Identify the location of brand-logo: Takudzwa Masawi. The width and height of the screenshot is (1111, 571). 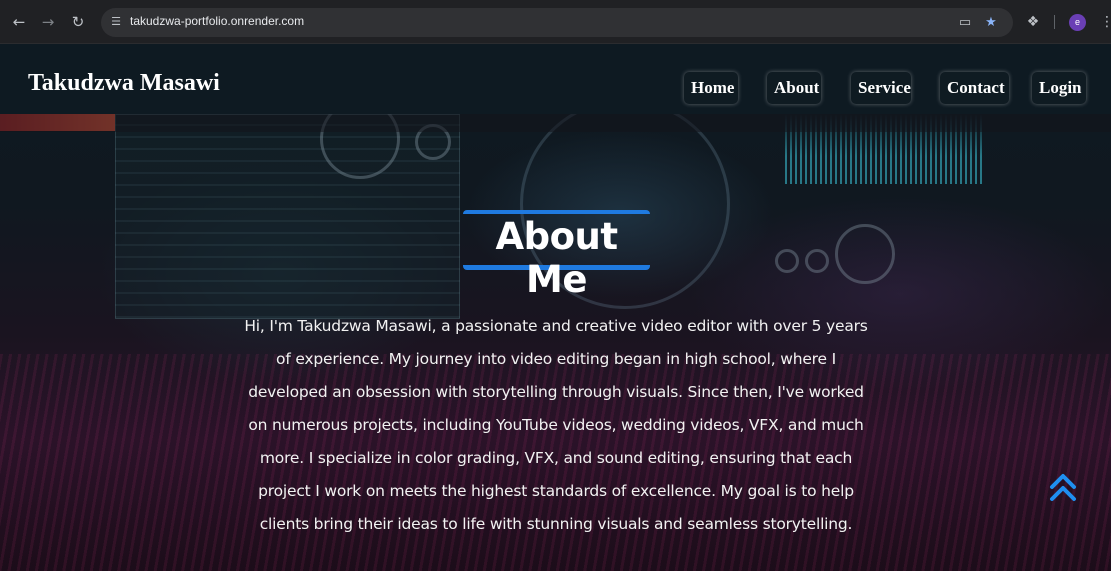
(124, 83).